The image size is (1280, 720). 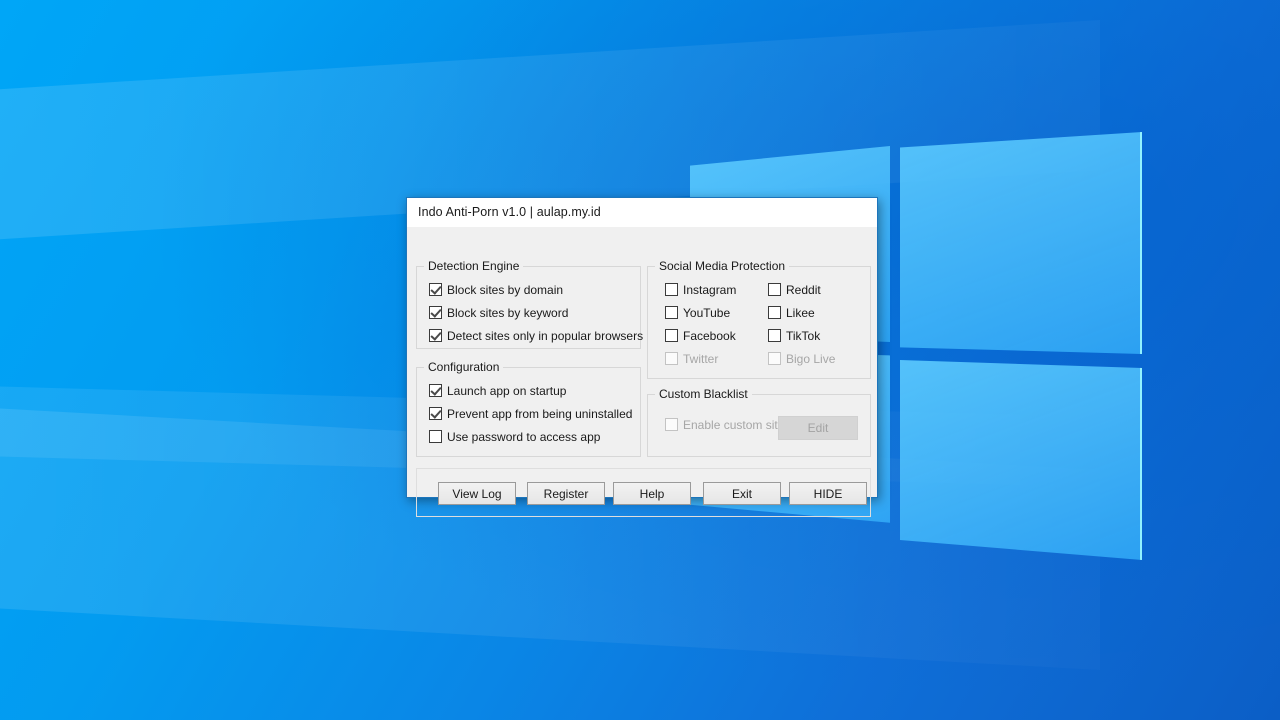 I want to click on checkbox-label: Block sites by keyword, so click(x=508, y=312).